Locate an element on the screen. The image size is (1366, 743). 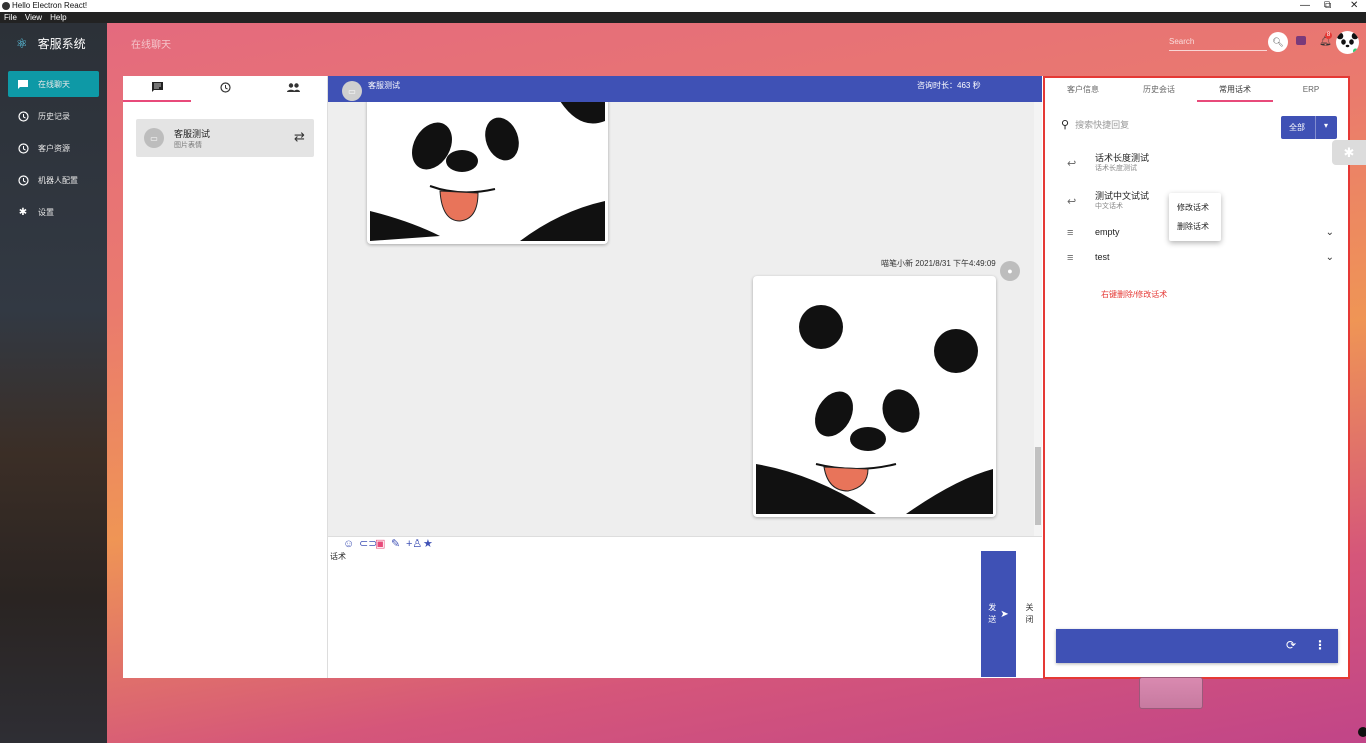
emoji-icon: ☺ is located at coordinates (348, 544).